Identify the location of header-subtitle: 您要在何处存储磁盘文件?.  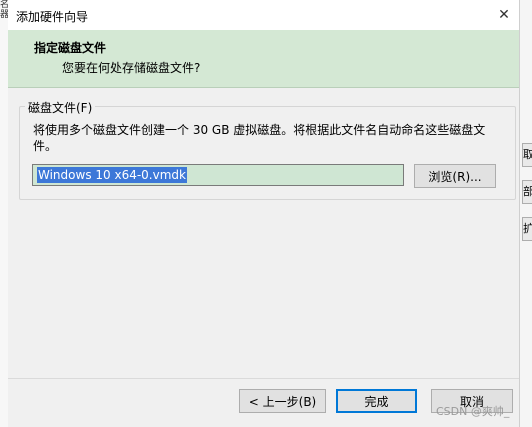
(131, 68).